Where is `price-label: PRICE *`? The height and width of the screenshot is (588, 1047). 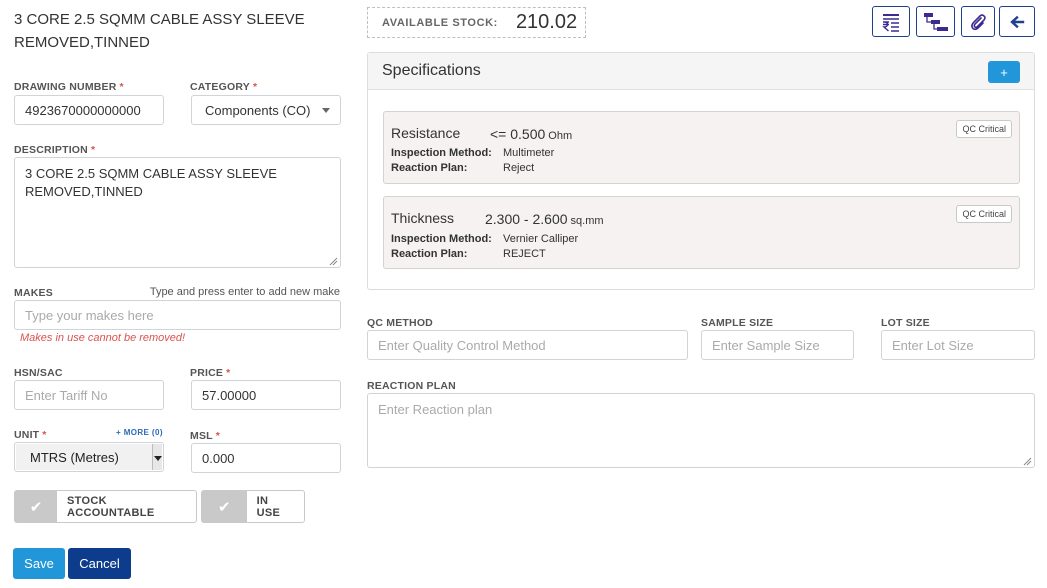
price-label: PRICE * is located at coordinates (210, 373).